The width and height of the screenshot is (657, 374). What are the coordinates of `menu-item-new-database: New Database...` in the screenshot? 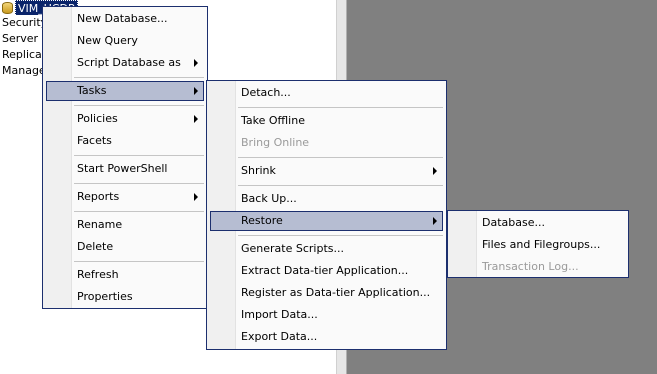 It's located at (125, 19).